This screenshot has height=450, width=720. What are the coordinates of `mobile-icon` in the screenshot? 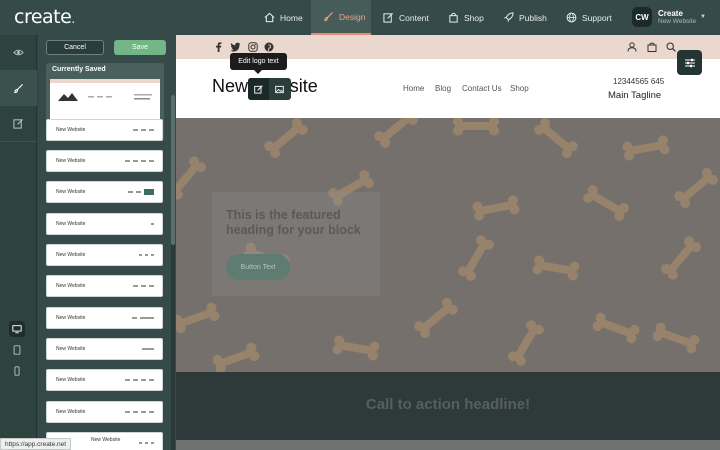 It's located at (17, 371).